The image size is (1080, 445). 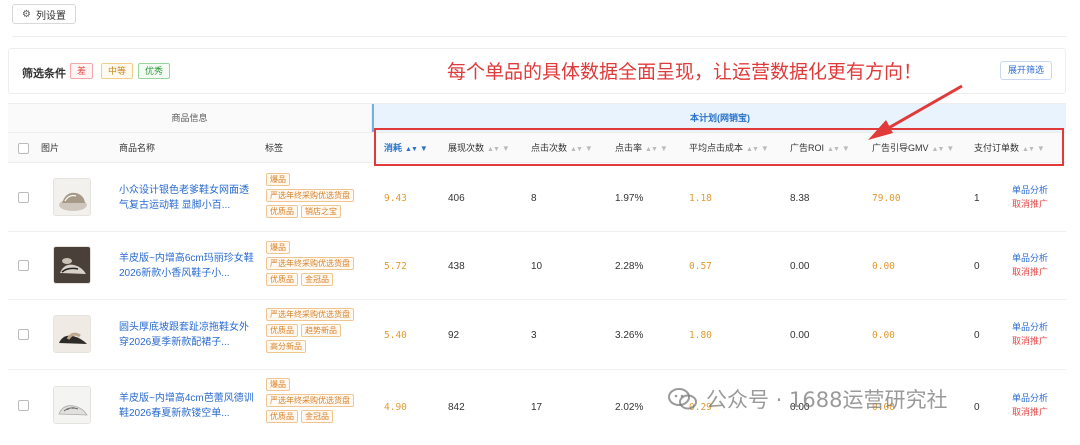 What do you see at coordinates (117, 71) in the screenshot?
I see `filter-tag-medium: 中等` at bounding box center [117, 71].